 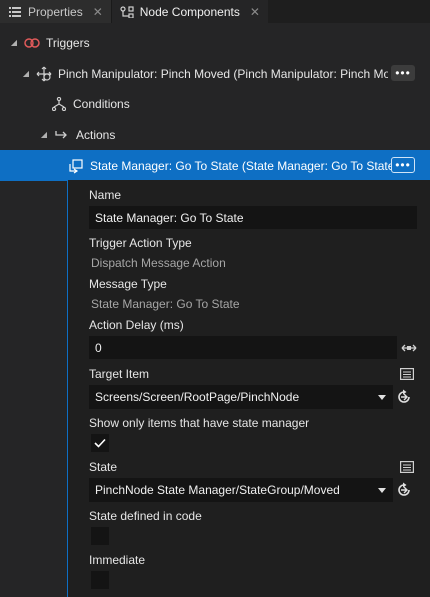 I want to click on action-delay-label: Action Delay (ms), so click(x=136, y=325).